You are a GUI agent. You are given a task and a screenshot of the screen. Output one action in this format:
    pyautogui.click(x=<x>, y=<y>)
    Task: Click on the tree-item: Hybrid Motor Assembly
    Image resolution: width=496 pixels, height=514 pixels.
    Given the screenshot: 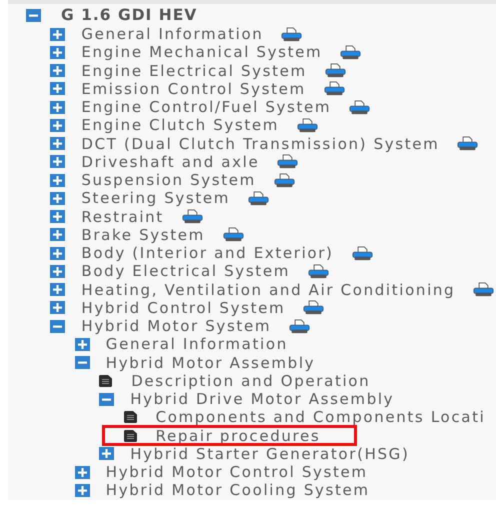 What is the action you would take?
    pyautogui.click(x=211, y=363)
    